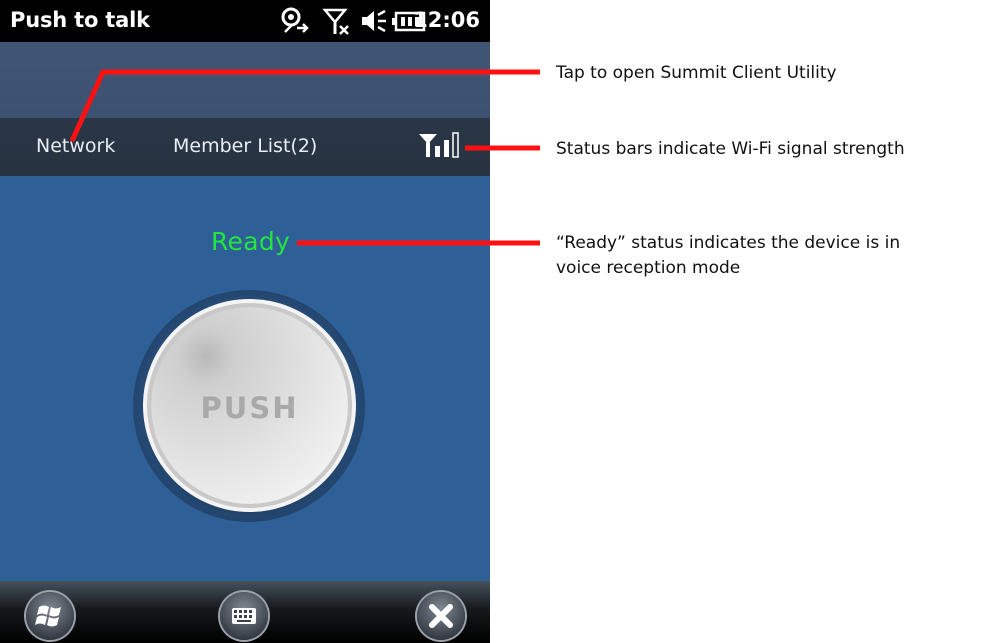 The image size is (1001, 643). What do you see at coordinates (696, 73) in the screenshot?
I see `summit-annotation: Tap to open Summit Client Utility` at bounding box center [696, 73].